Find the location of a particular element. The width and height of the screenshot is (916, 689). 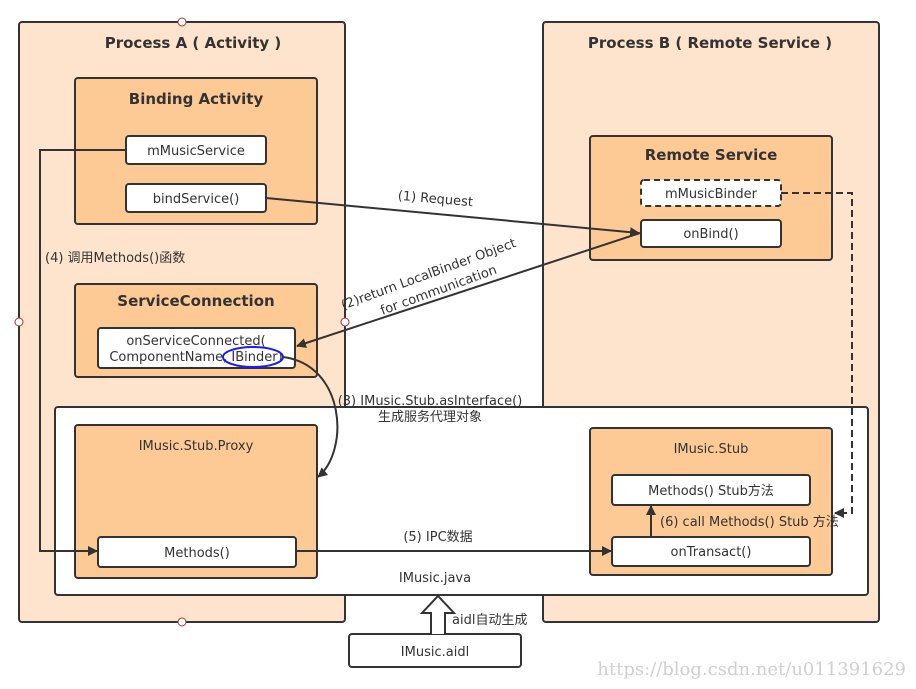

stub-title: IMusic.Stub is located at coordinates (711, 449).